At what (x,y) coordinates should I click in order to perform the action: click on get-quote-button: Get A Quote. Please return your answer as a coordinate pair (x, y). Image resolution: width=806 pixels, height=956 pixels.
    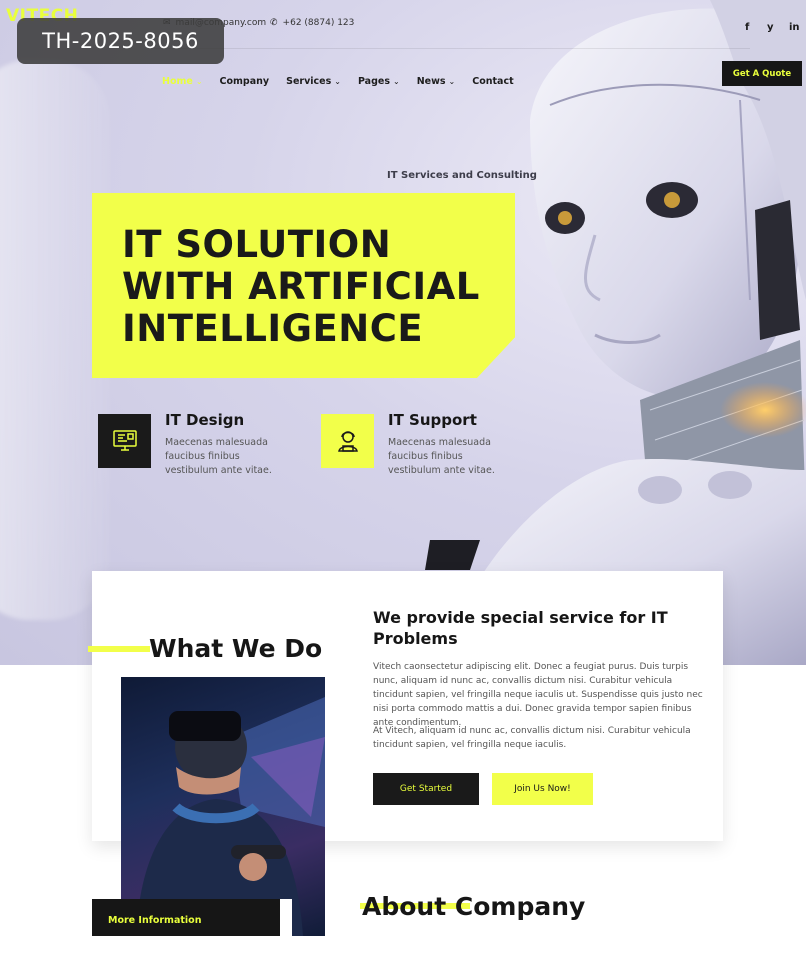
    Looking at the image, I should click on (762, 73).